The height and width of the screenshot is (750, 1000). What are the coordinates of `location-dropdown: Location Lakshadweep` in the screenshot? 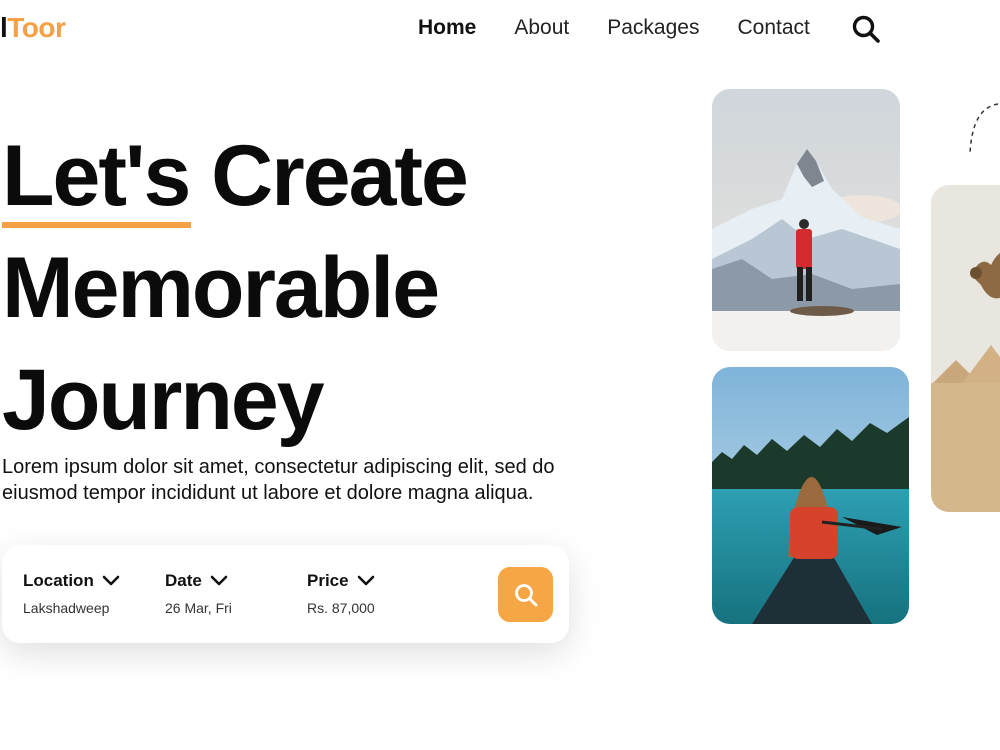 It's located at (71, 593).